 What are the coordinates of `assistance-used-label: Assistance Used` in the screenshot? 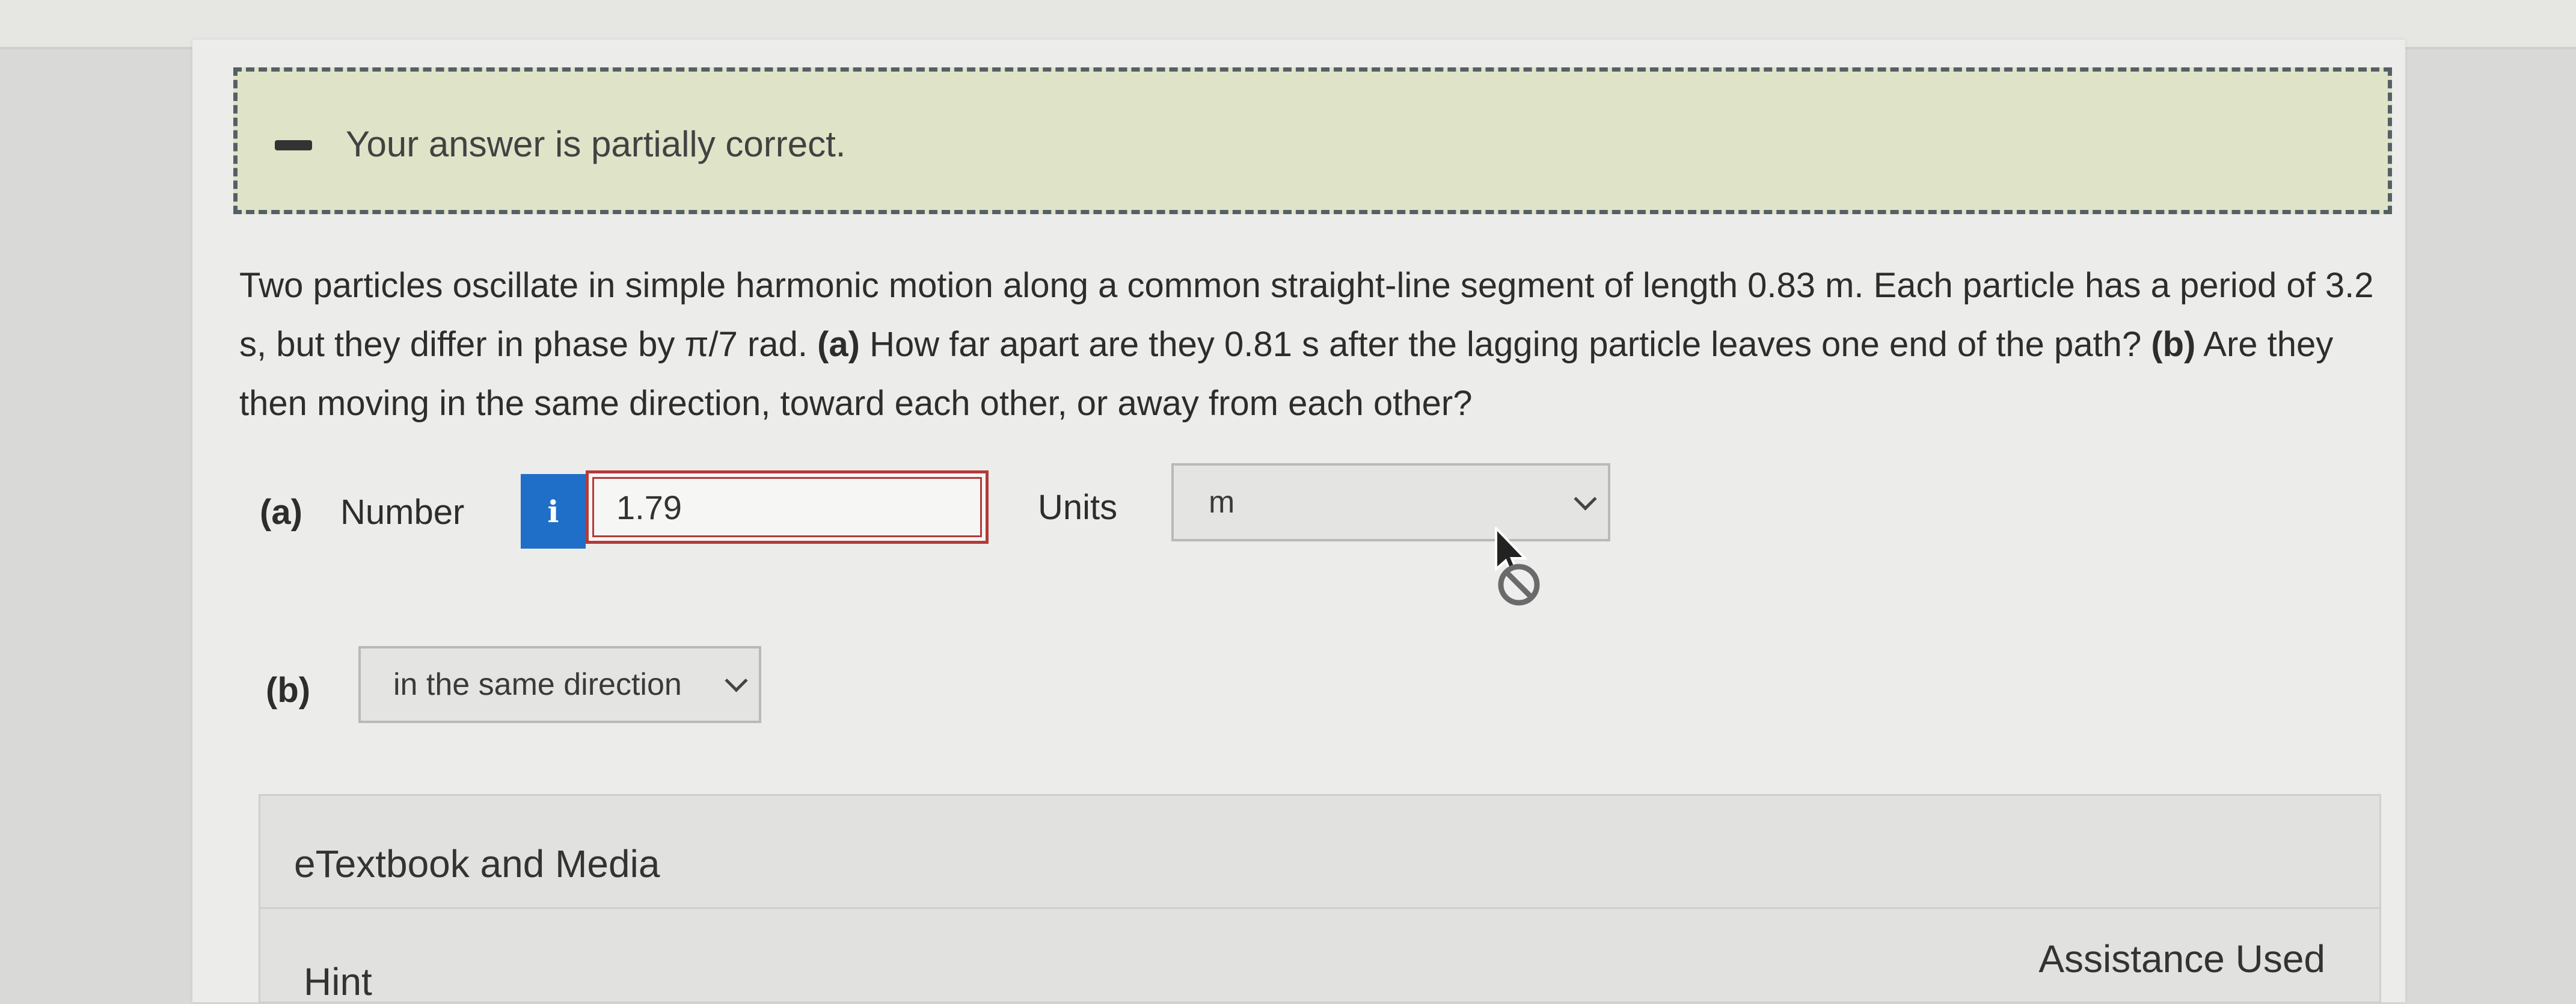 It's located at (2181, 959).